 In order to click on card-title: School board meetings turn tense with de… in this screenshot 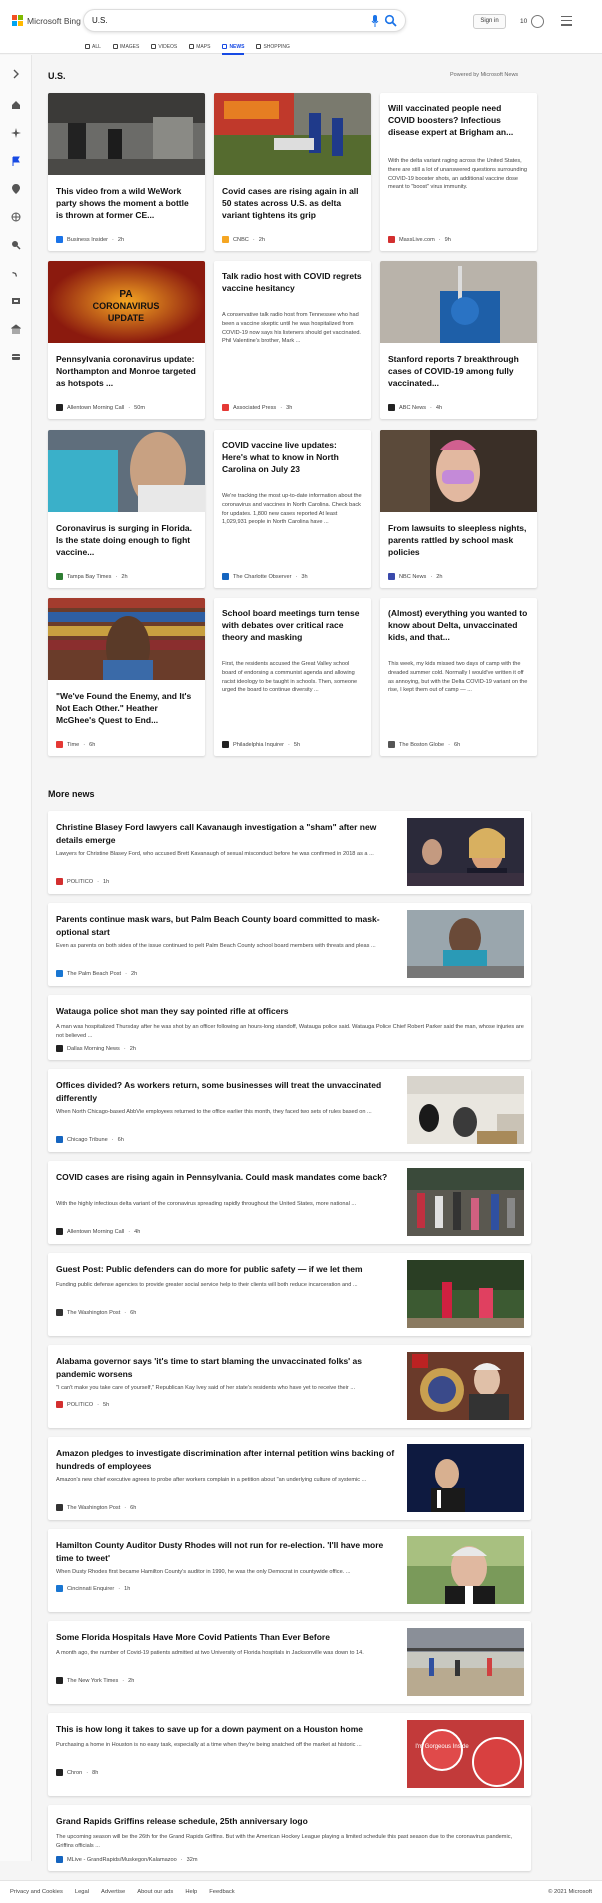, I will do `click(292, 625)`.